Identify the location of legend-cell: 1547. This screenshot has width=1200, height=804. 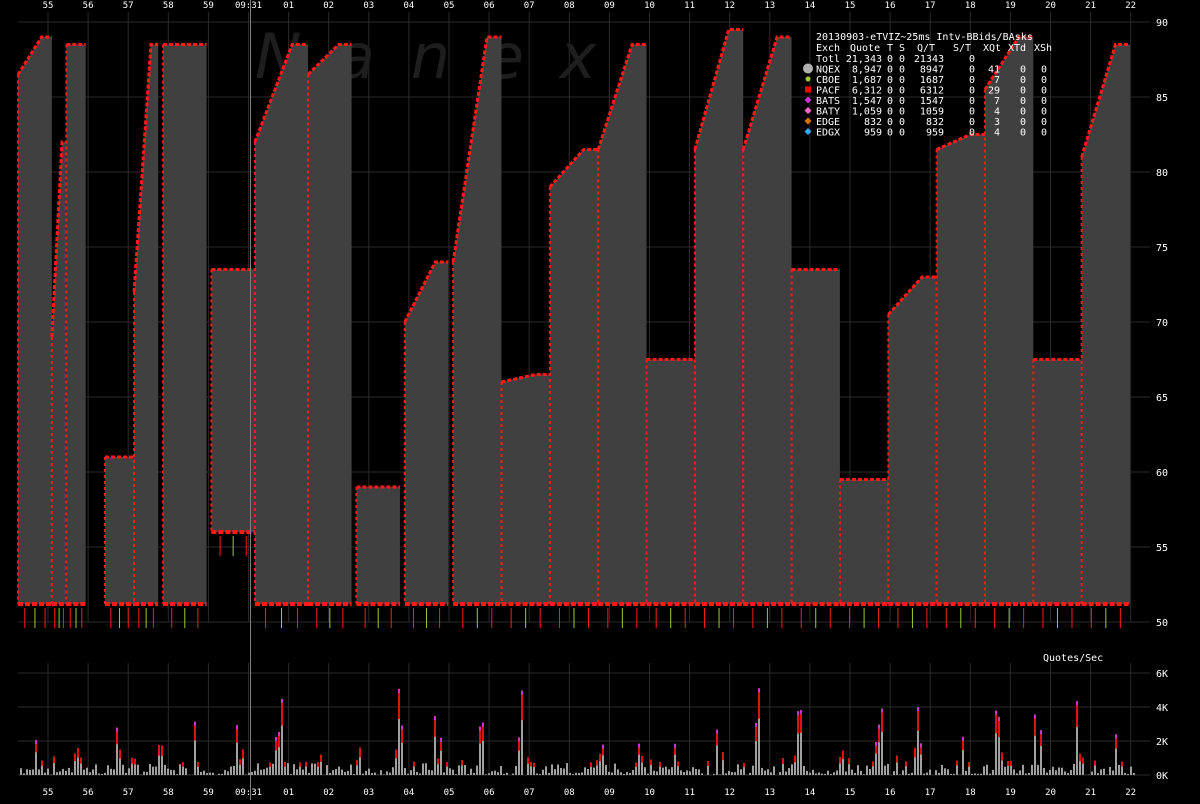
(932, 101).